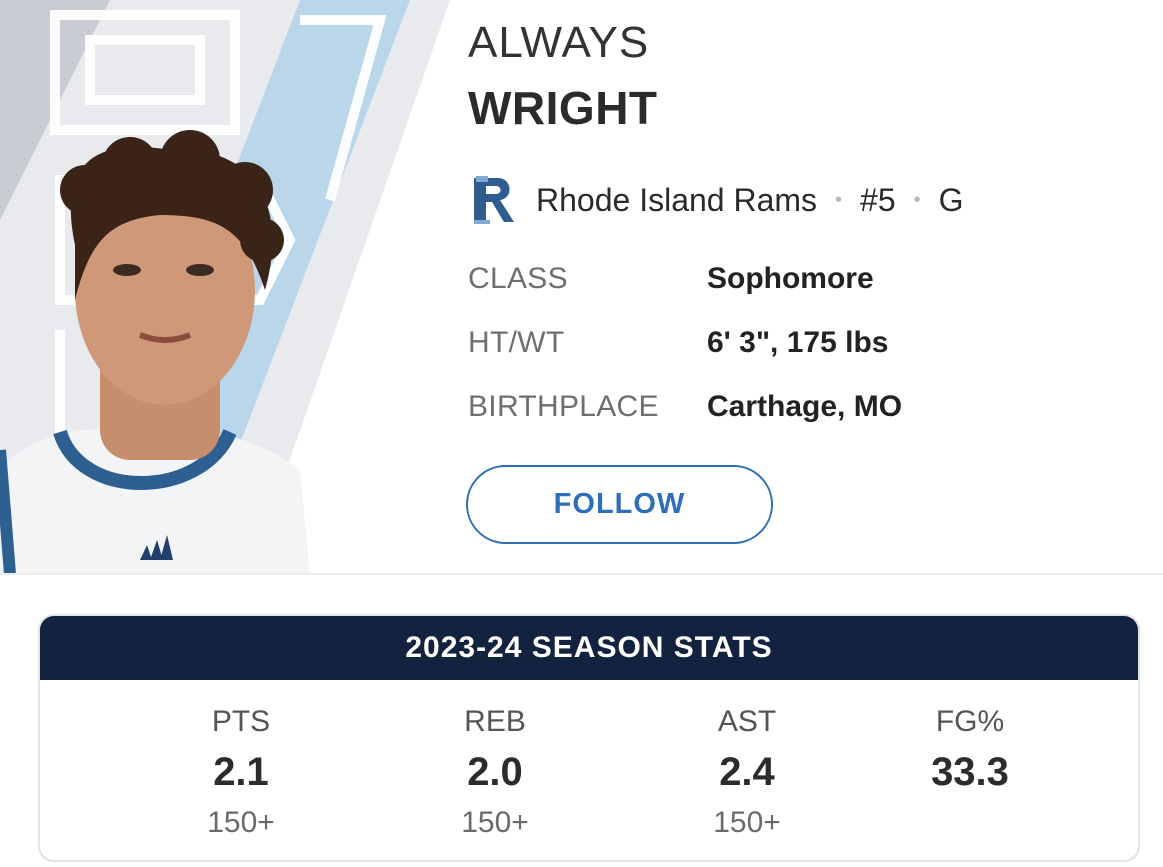  I want to click on stat-value: 2.4, so click(747, 772).